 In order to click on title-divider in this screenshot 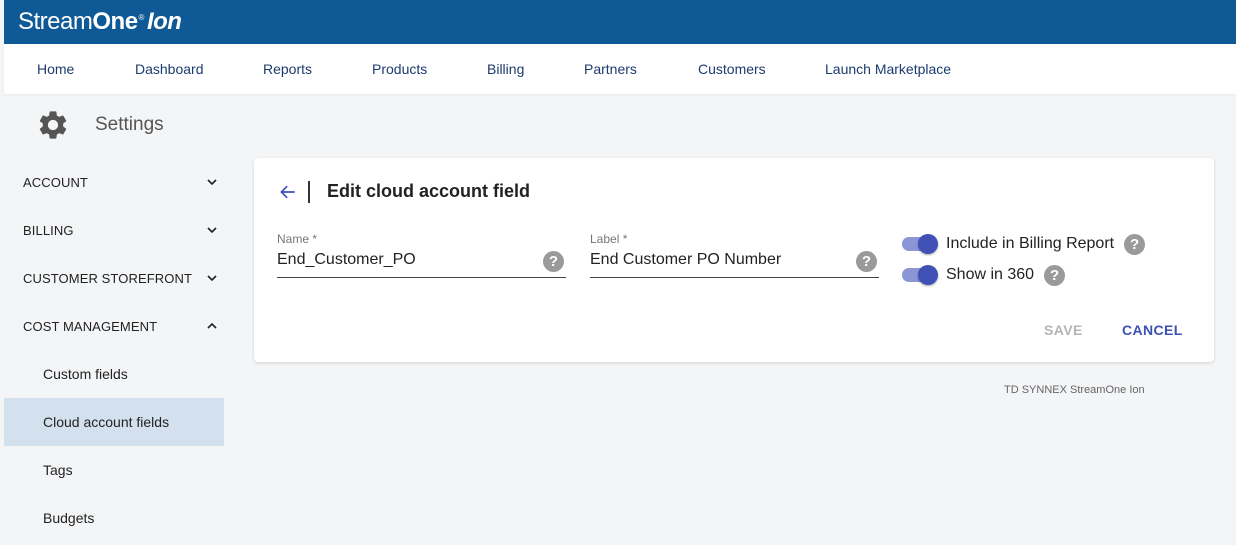, I will do `click(309, 192)`.